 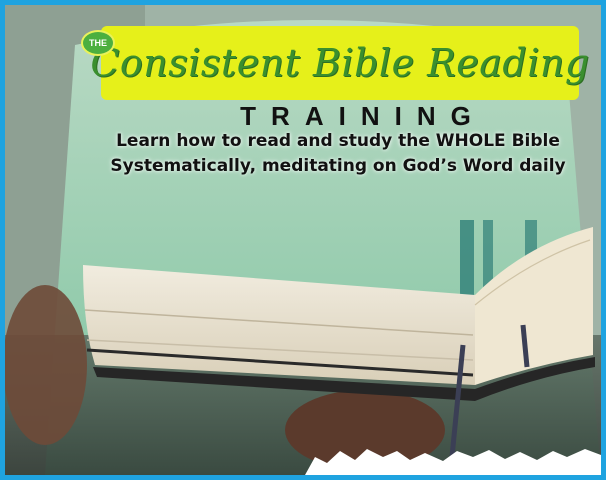 What do you see at coordinates (46, 365) in the screenshot?
I see `left-hand-shape` at bounding box center [46, 365].